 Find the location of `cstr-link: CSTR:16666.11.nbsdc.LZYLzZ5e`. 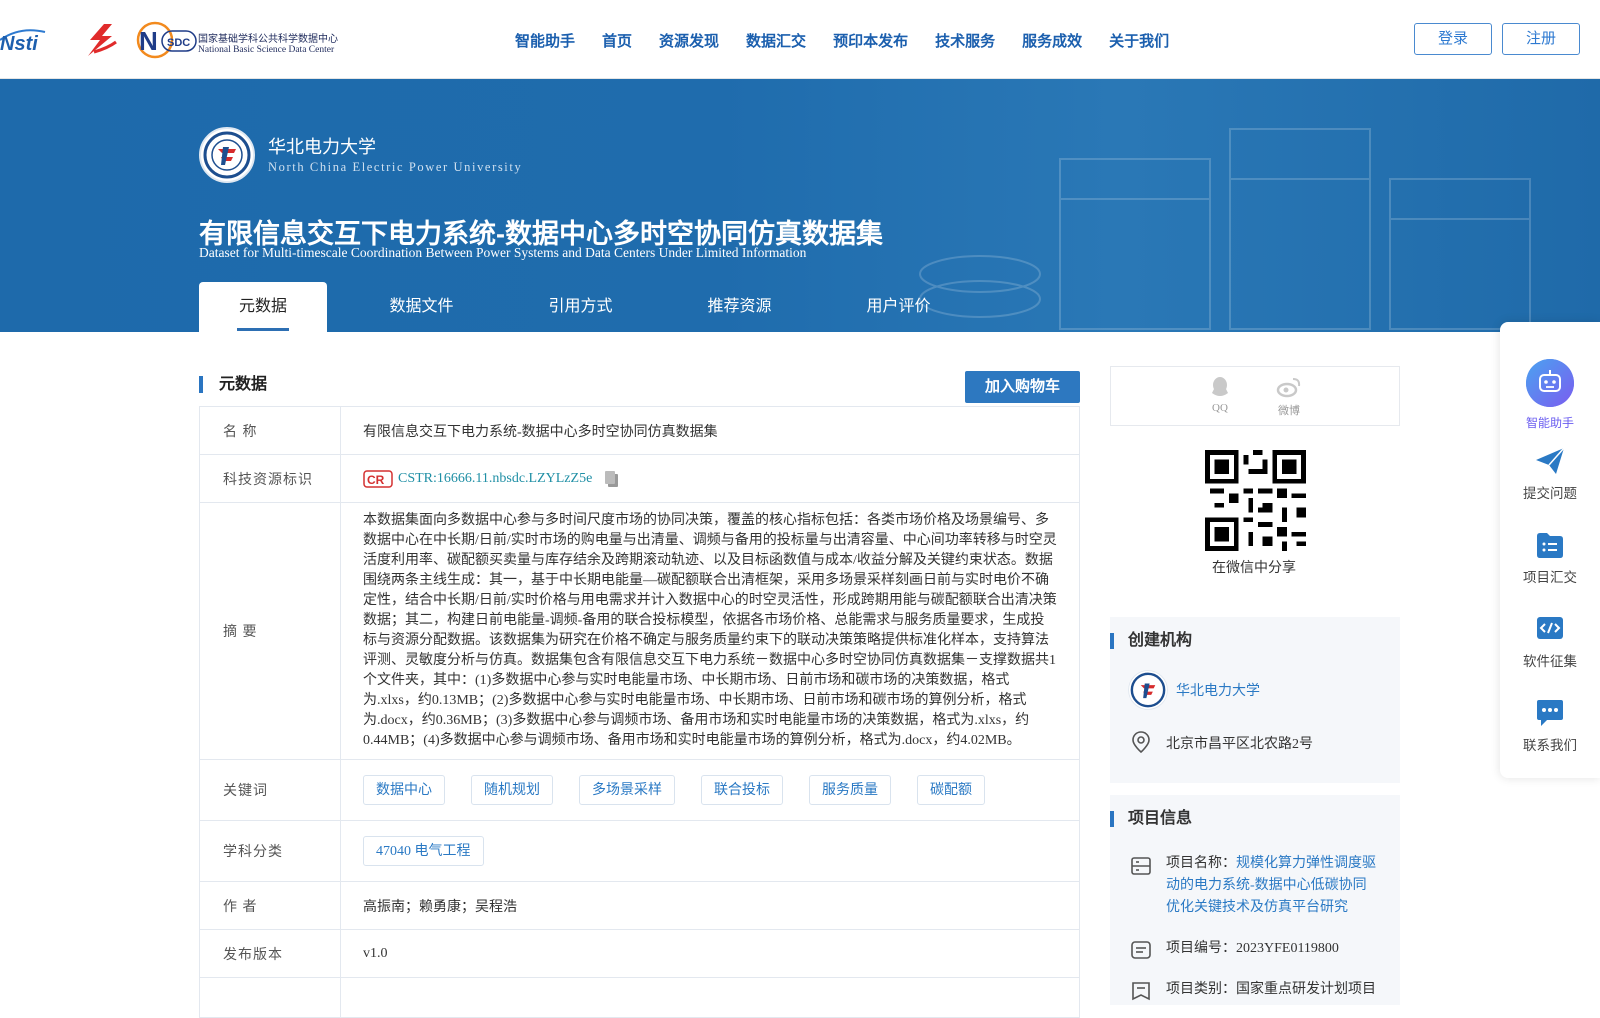

cstr-link: CSTR:16666.11.nbsdc.LZYLzZ5e is located at coordinates (495, 479).